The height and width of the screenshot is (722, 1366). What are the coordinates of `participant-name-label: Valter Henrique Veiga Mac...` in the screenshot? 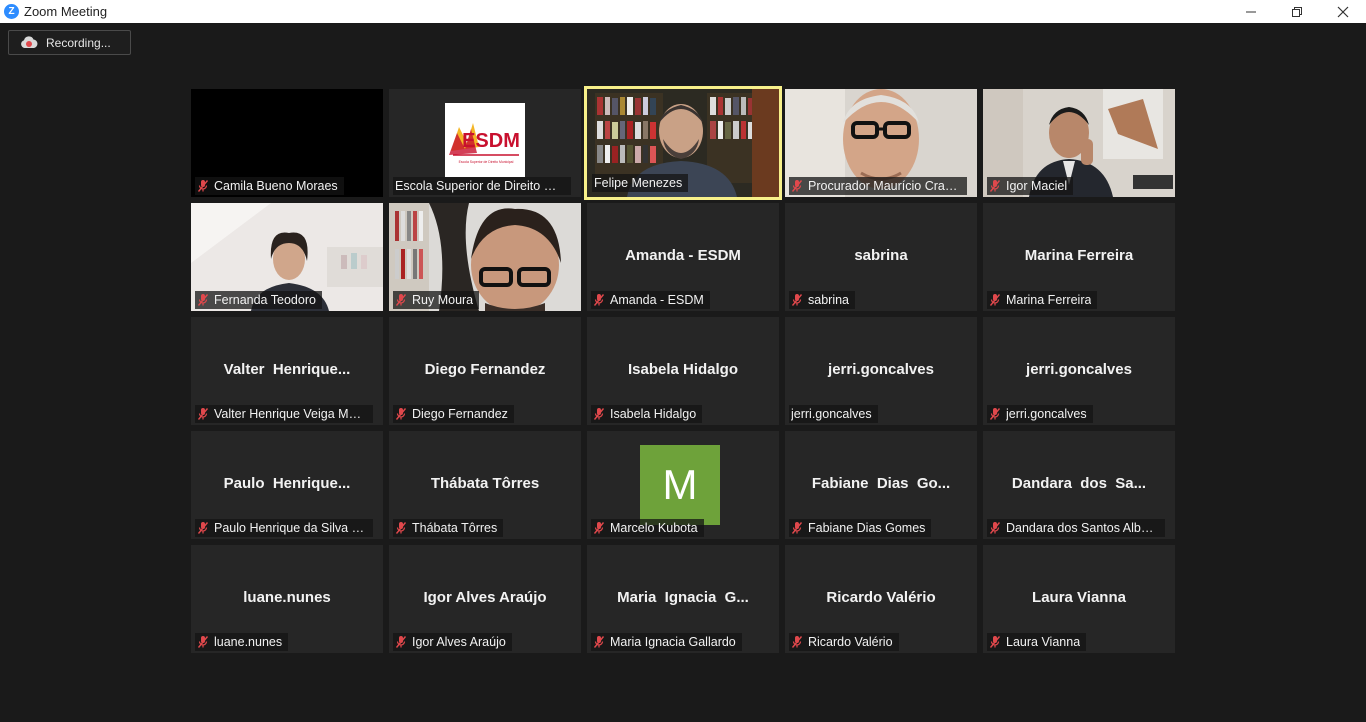 It's located at (284, 414).